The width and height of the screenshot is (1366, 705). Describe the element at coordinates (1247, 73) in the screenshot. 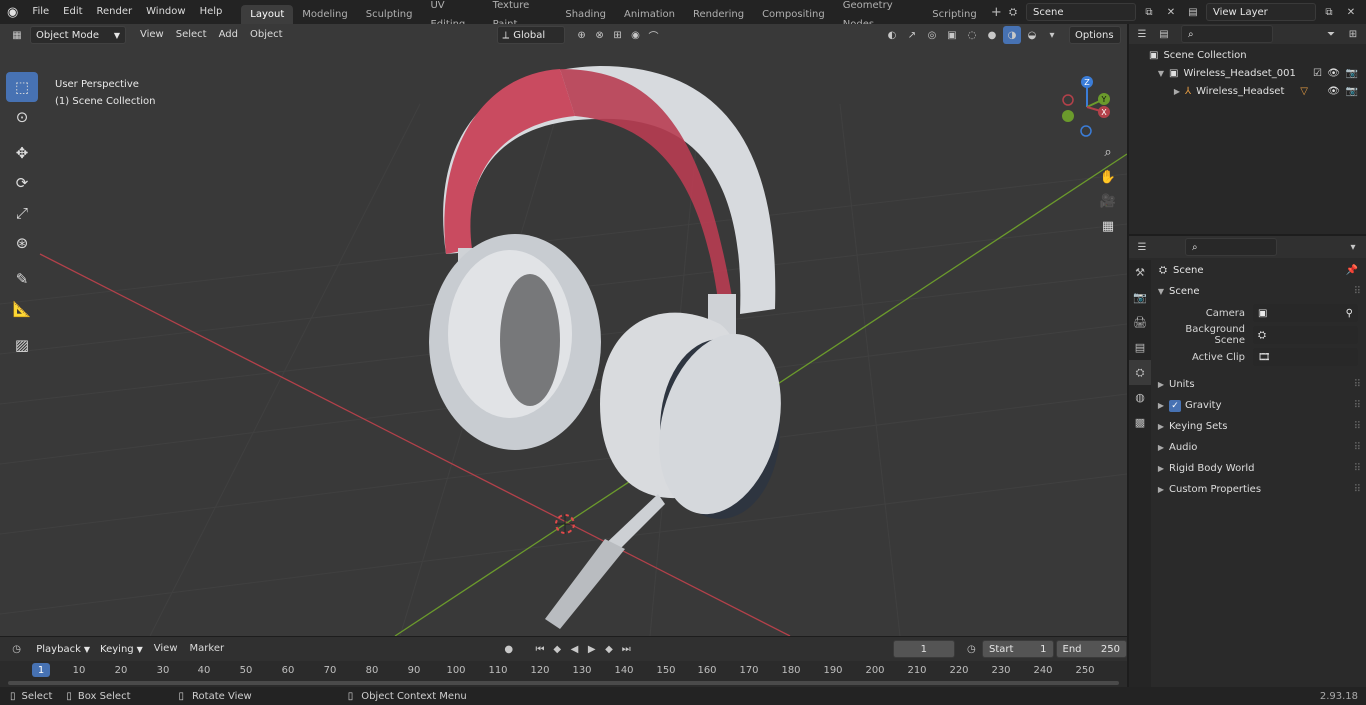

I see `outliner-item-collection: ▼ ▣ Wireless_Headset_001 ☑ 👁 📷` at that location.